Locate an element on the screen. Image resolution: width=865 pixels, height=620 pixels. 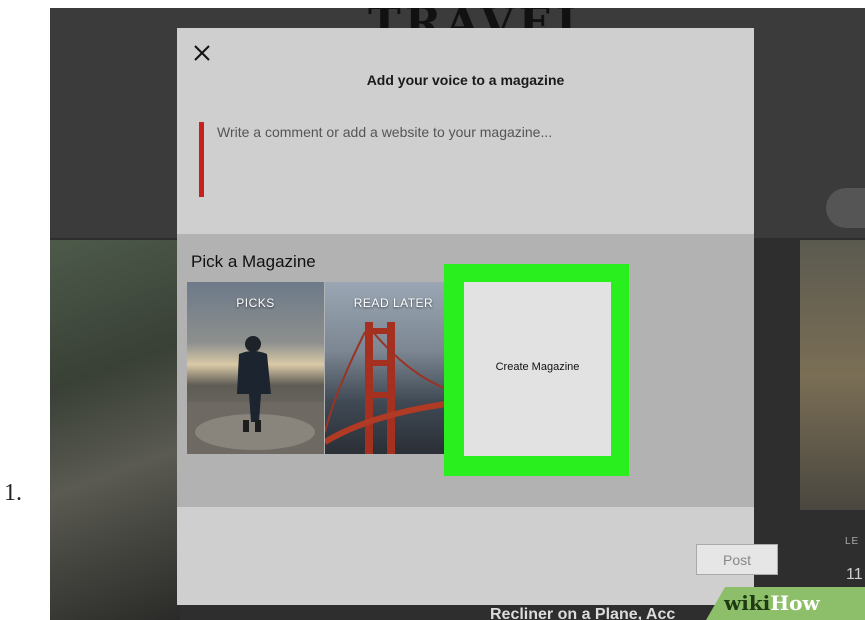
create-magazine-label: Create Magazine is located at coordinates (537, 367).